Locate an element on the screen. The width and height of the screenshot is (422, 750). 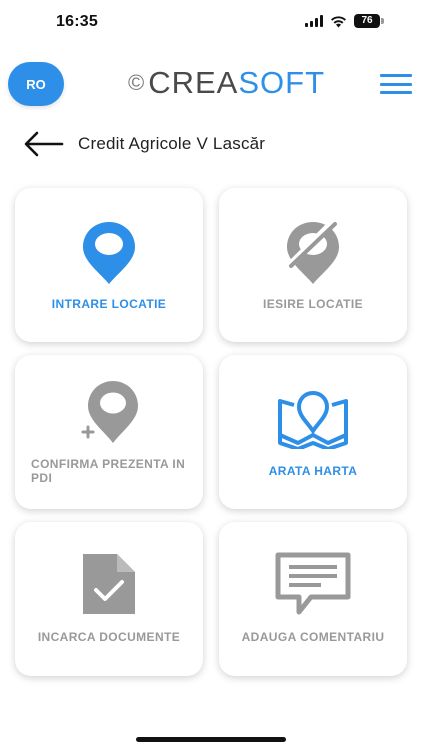
show-map-card: ARATA HARTA is located at coordinates (313, 432).